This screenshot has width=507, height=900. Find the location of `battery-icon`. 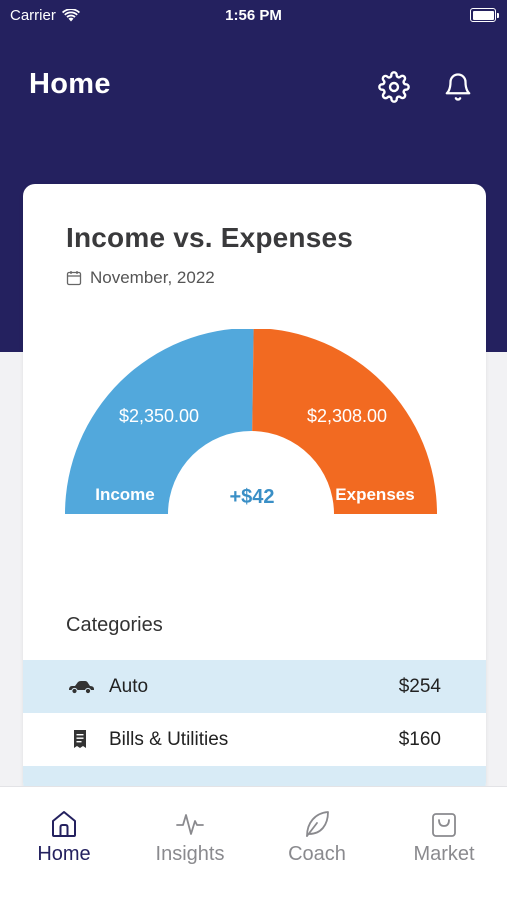

battery-icon is located at coordinates (484, 15).